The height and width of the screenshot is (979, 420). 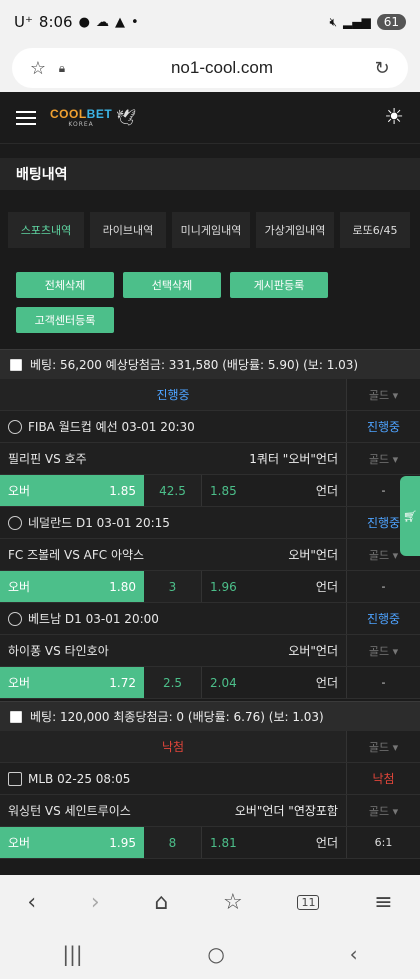 What do you see at coordinates (81, 124) in the screenshot?
I see `brand-sub: KOREA` at bounding box center [81, 124].